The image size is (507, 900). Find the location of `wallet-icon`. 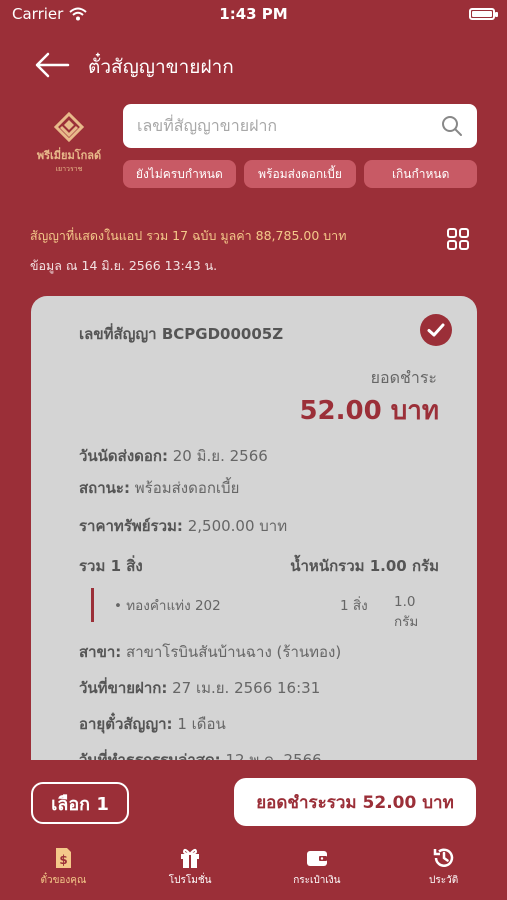

wallet-icon is located at coordinates (316, 858).